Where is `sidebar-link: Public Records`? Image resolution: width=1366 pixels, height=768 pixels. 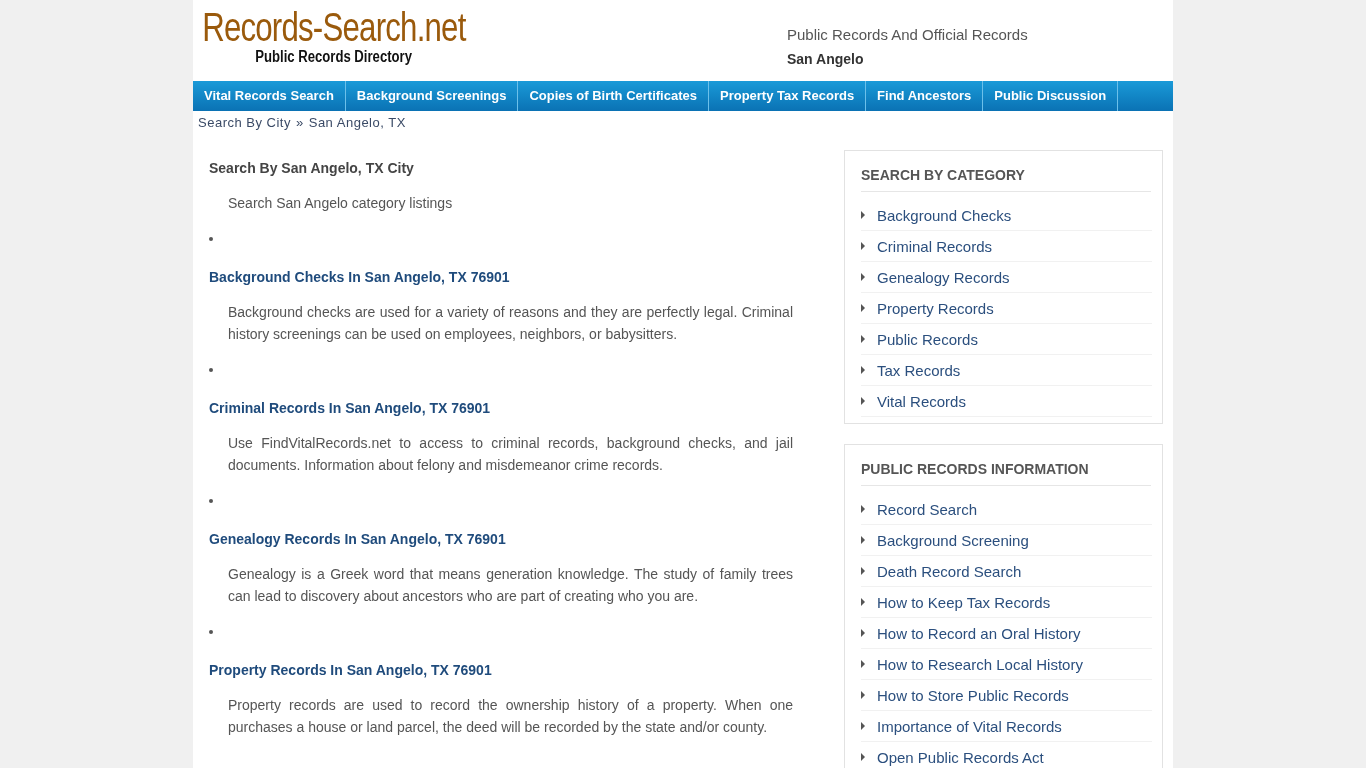 sidebar-link: Public Records is located at coordinates (927, 339).